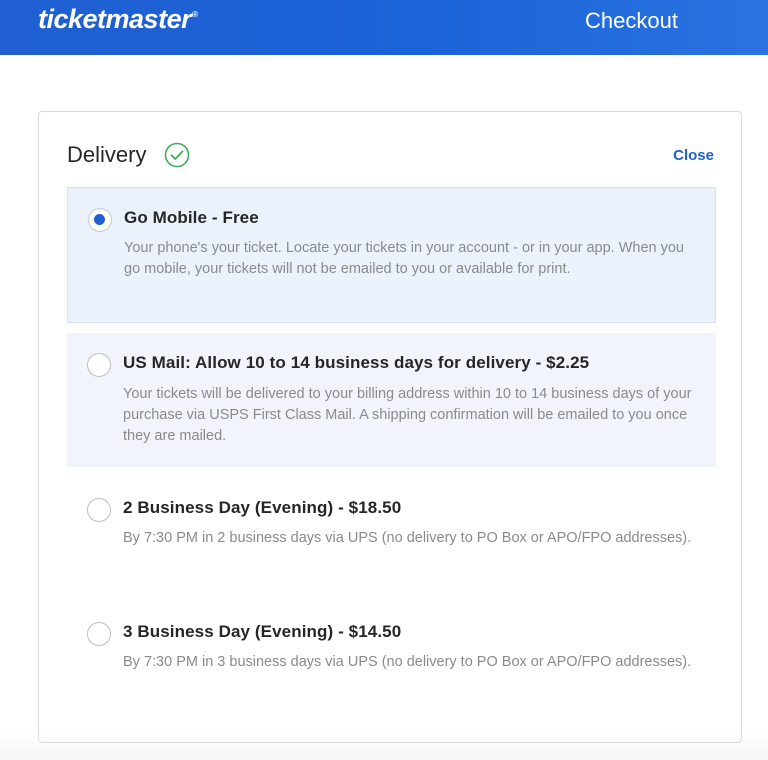 This screenshot has height=760, width=768. I want to click on check-circle-icon, so click(177, 155).